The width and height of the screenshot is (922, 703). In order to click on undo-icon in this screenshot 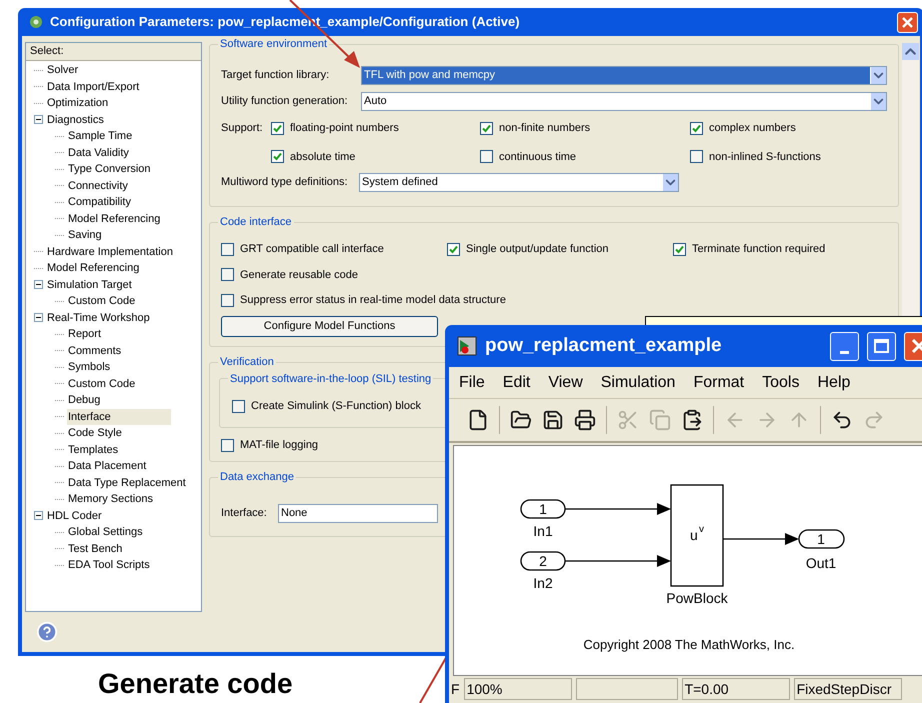, I will do `click(842, 420)`.